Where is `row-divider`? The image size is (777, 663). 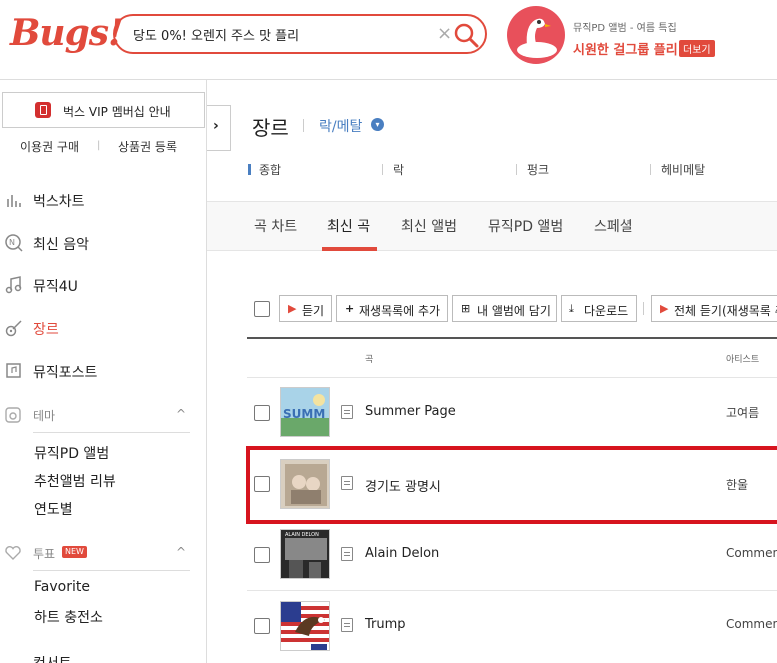 row-divider is located at coordinates (512, 590).